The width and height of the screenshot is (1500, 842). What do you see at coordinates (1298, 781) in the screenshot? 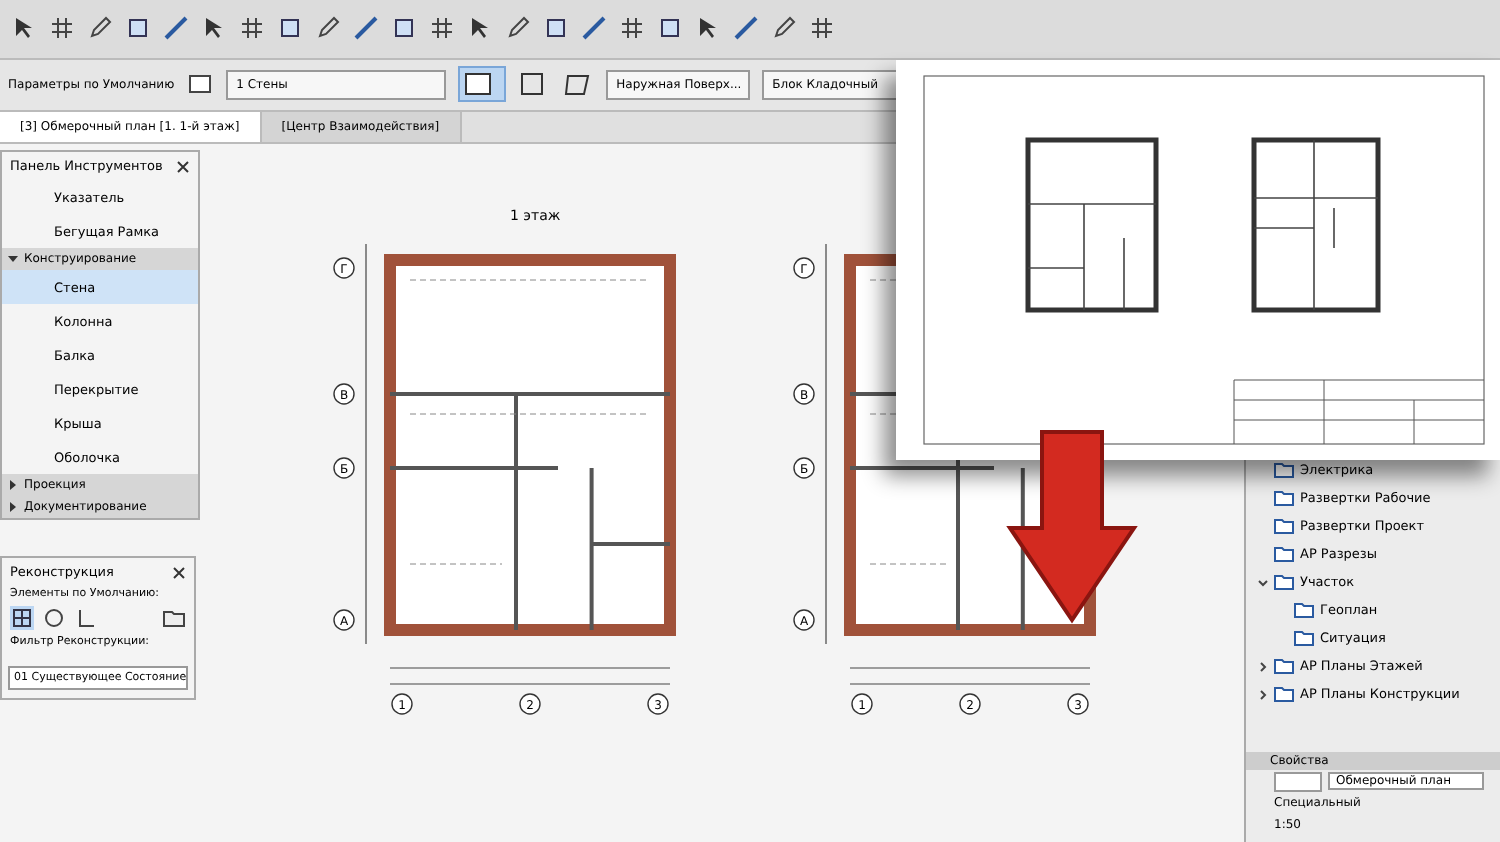
I see `id-field` at bounding box center [1298, 781].